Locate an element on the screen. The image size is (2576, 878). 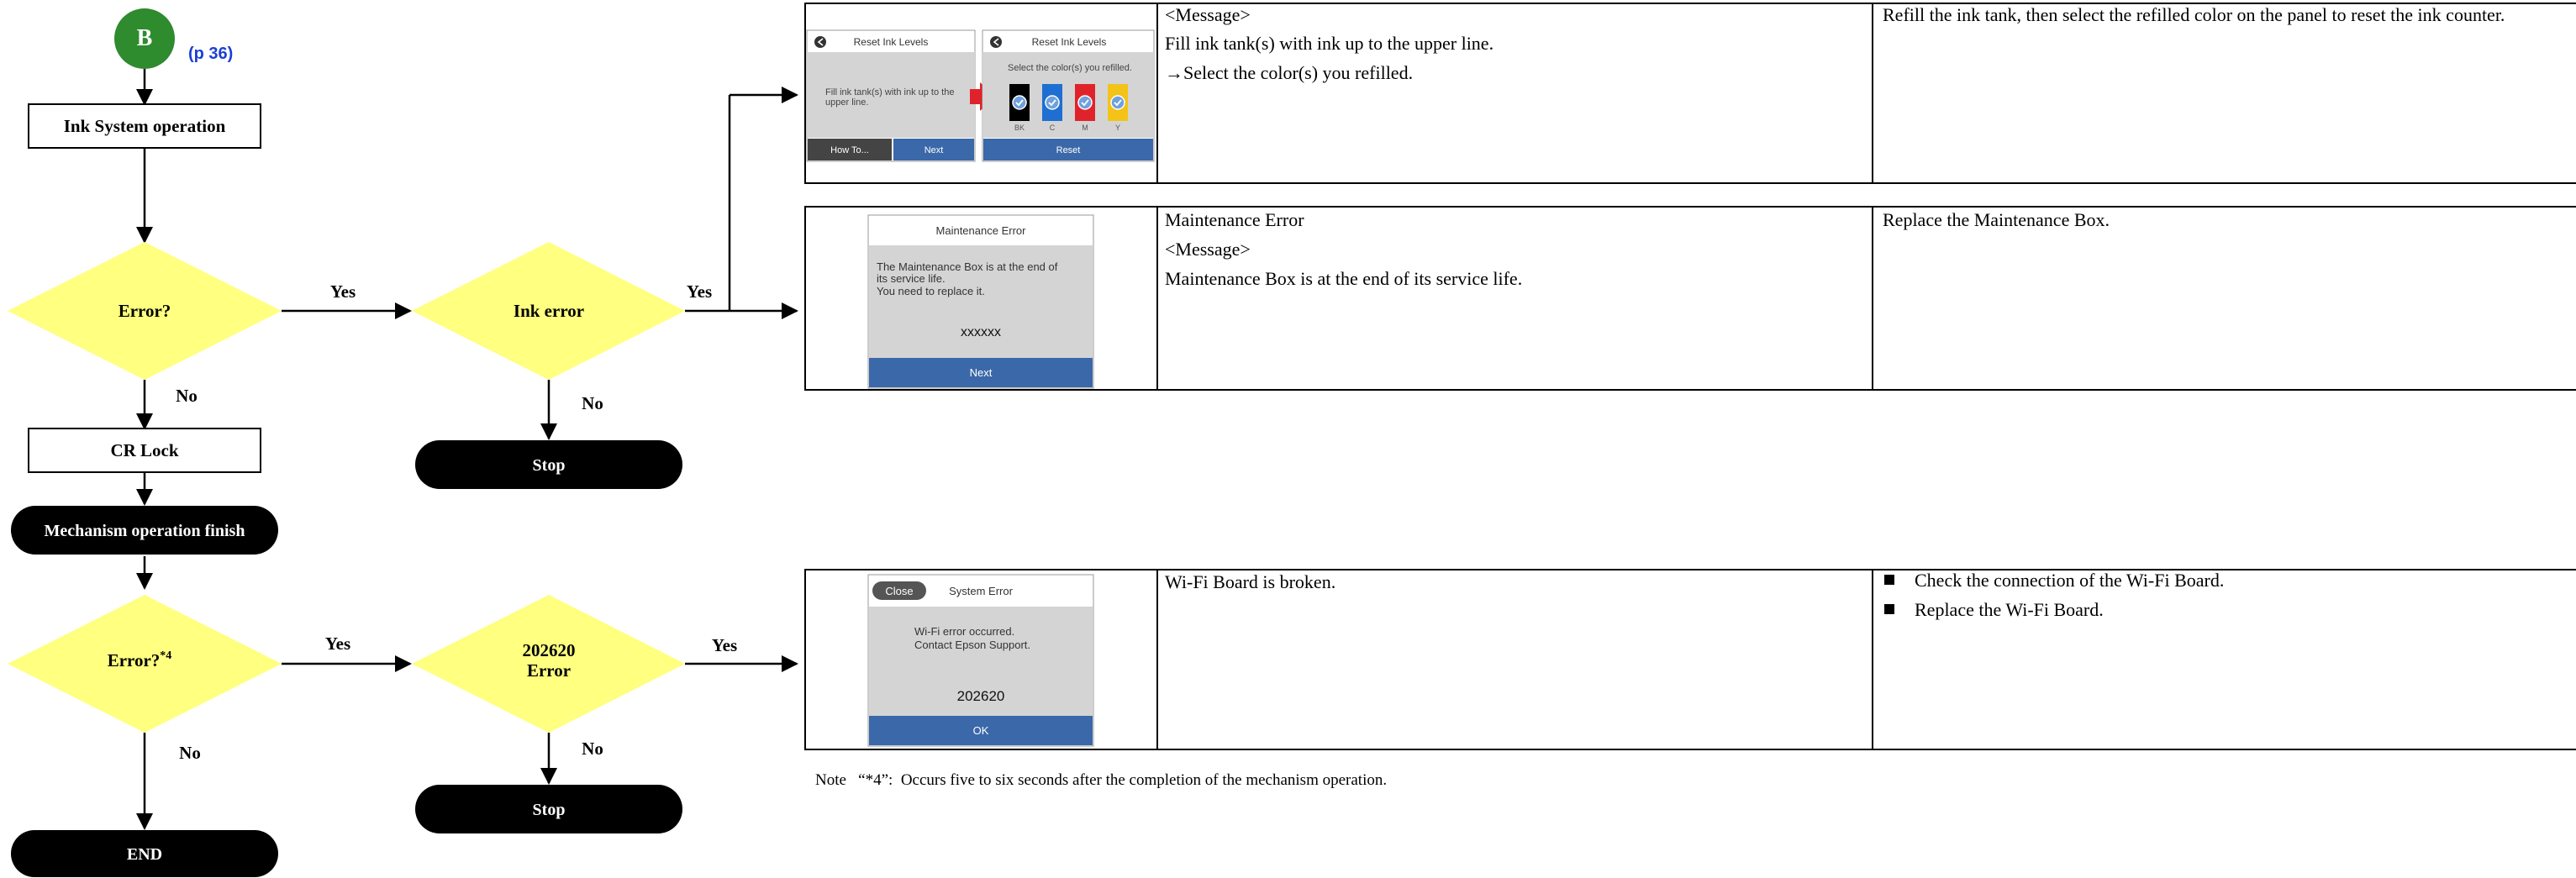
terminal-mechanism-finish: Mechanism operation finish is located at coordinates (144, 530).